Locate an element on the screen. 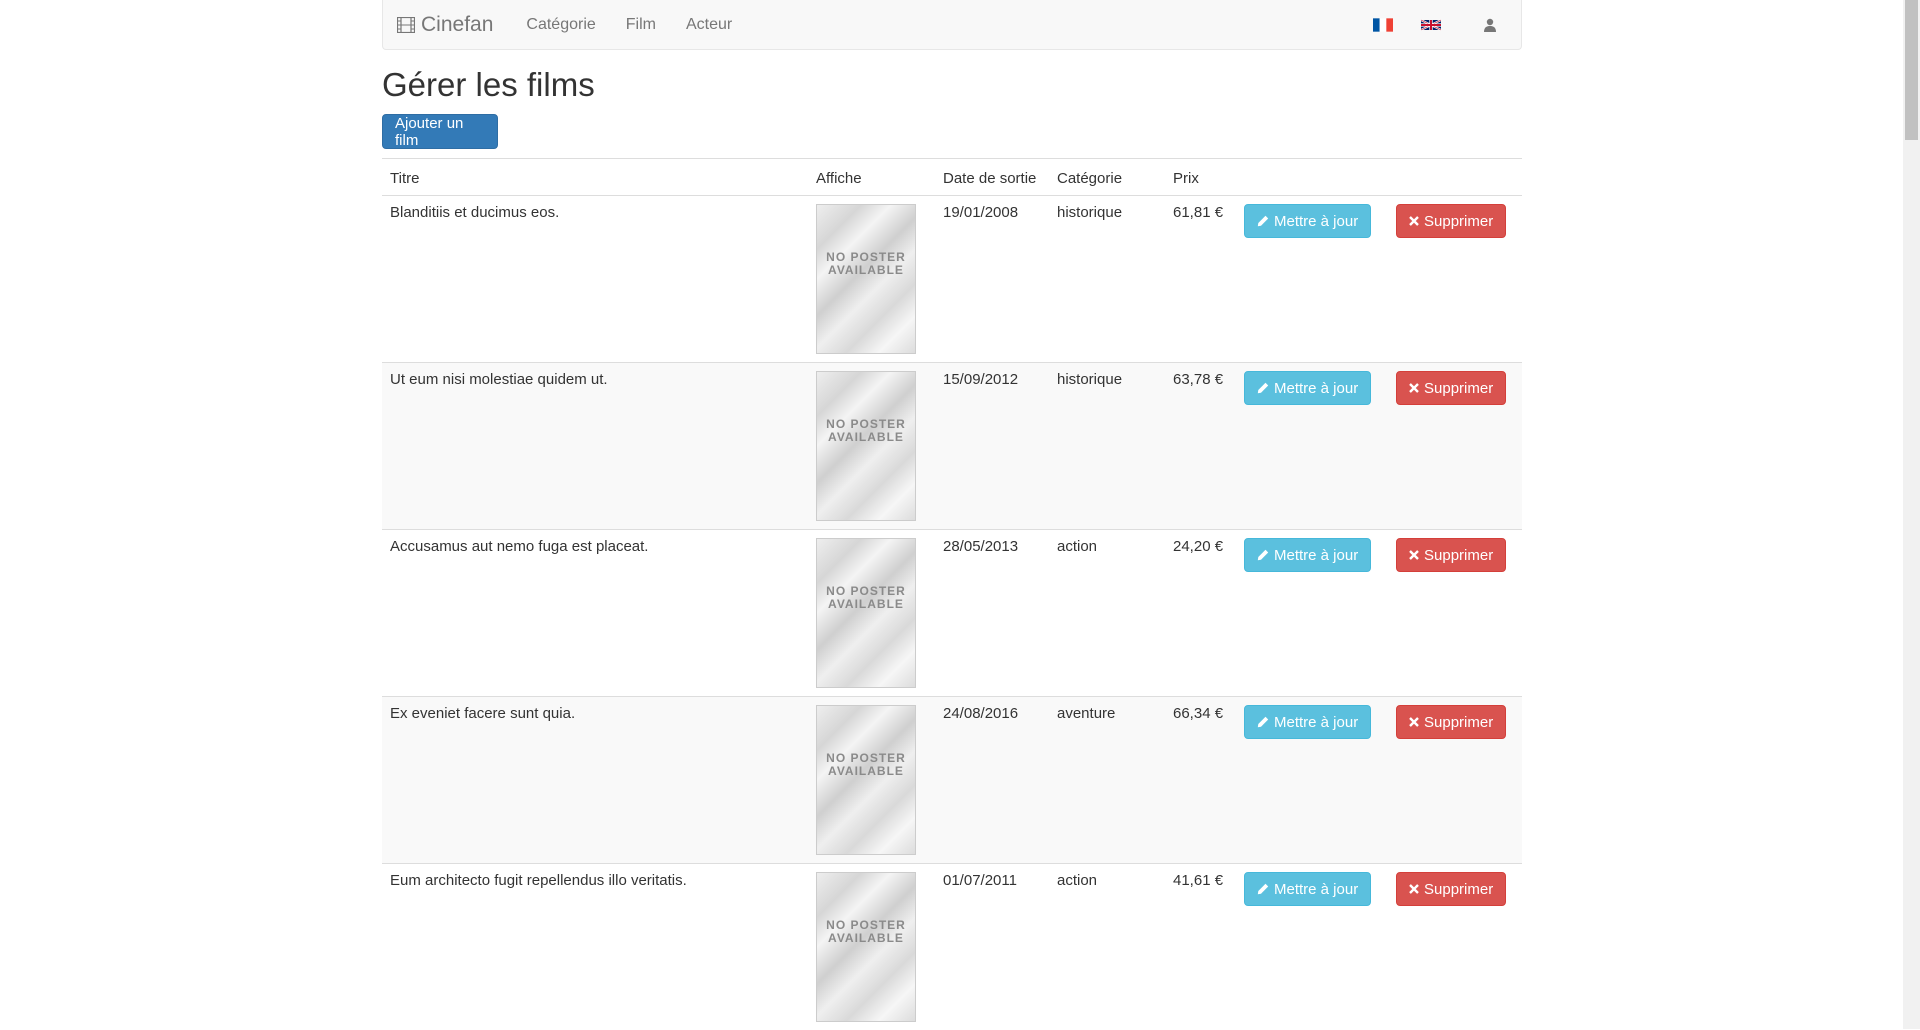 The image size is (1920, 1030). navbar-right is located at coordinates (1435, 25).